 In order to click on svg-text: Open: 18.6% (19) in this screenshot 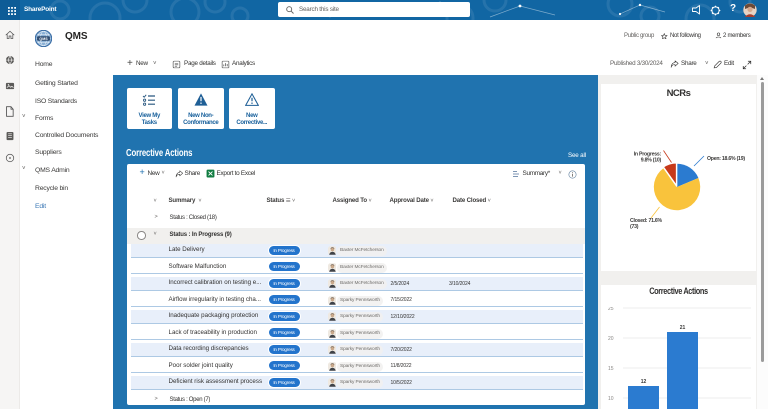, I will do `click(726, 159)`.